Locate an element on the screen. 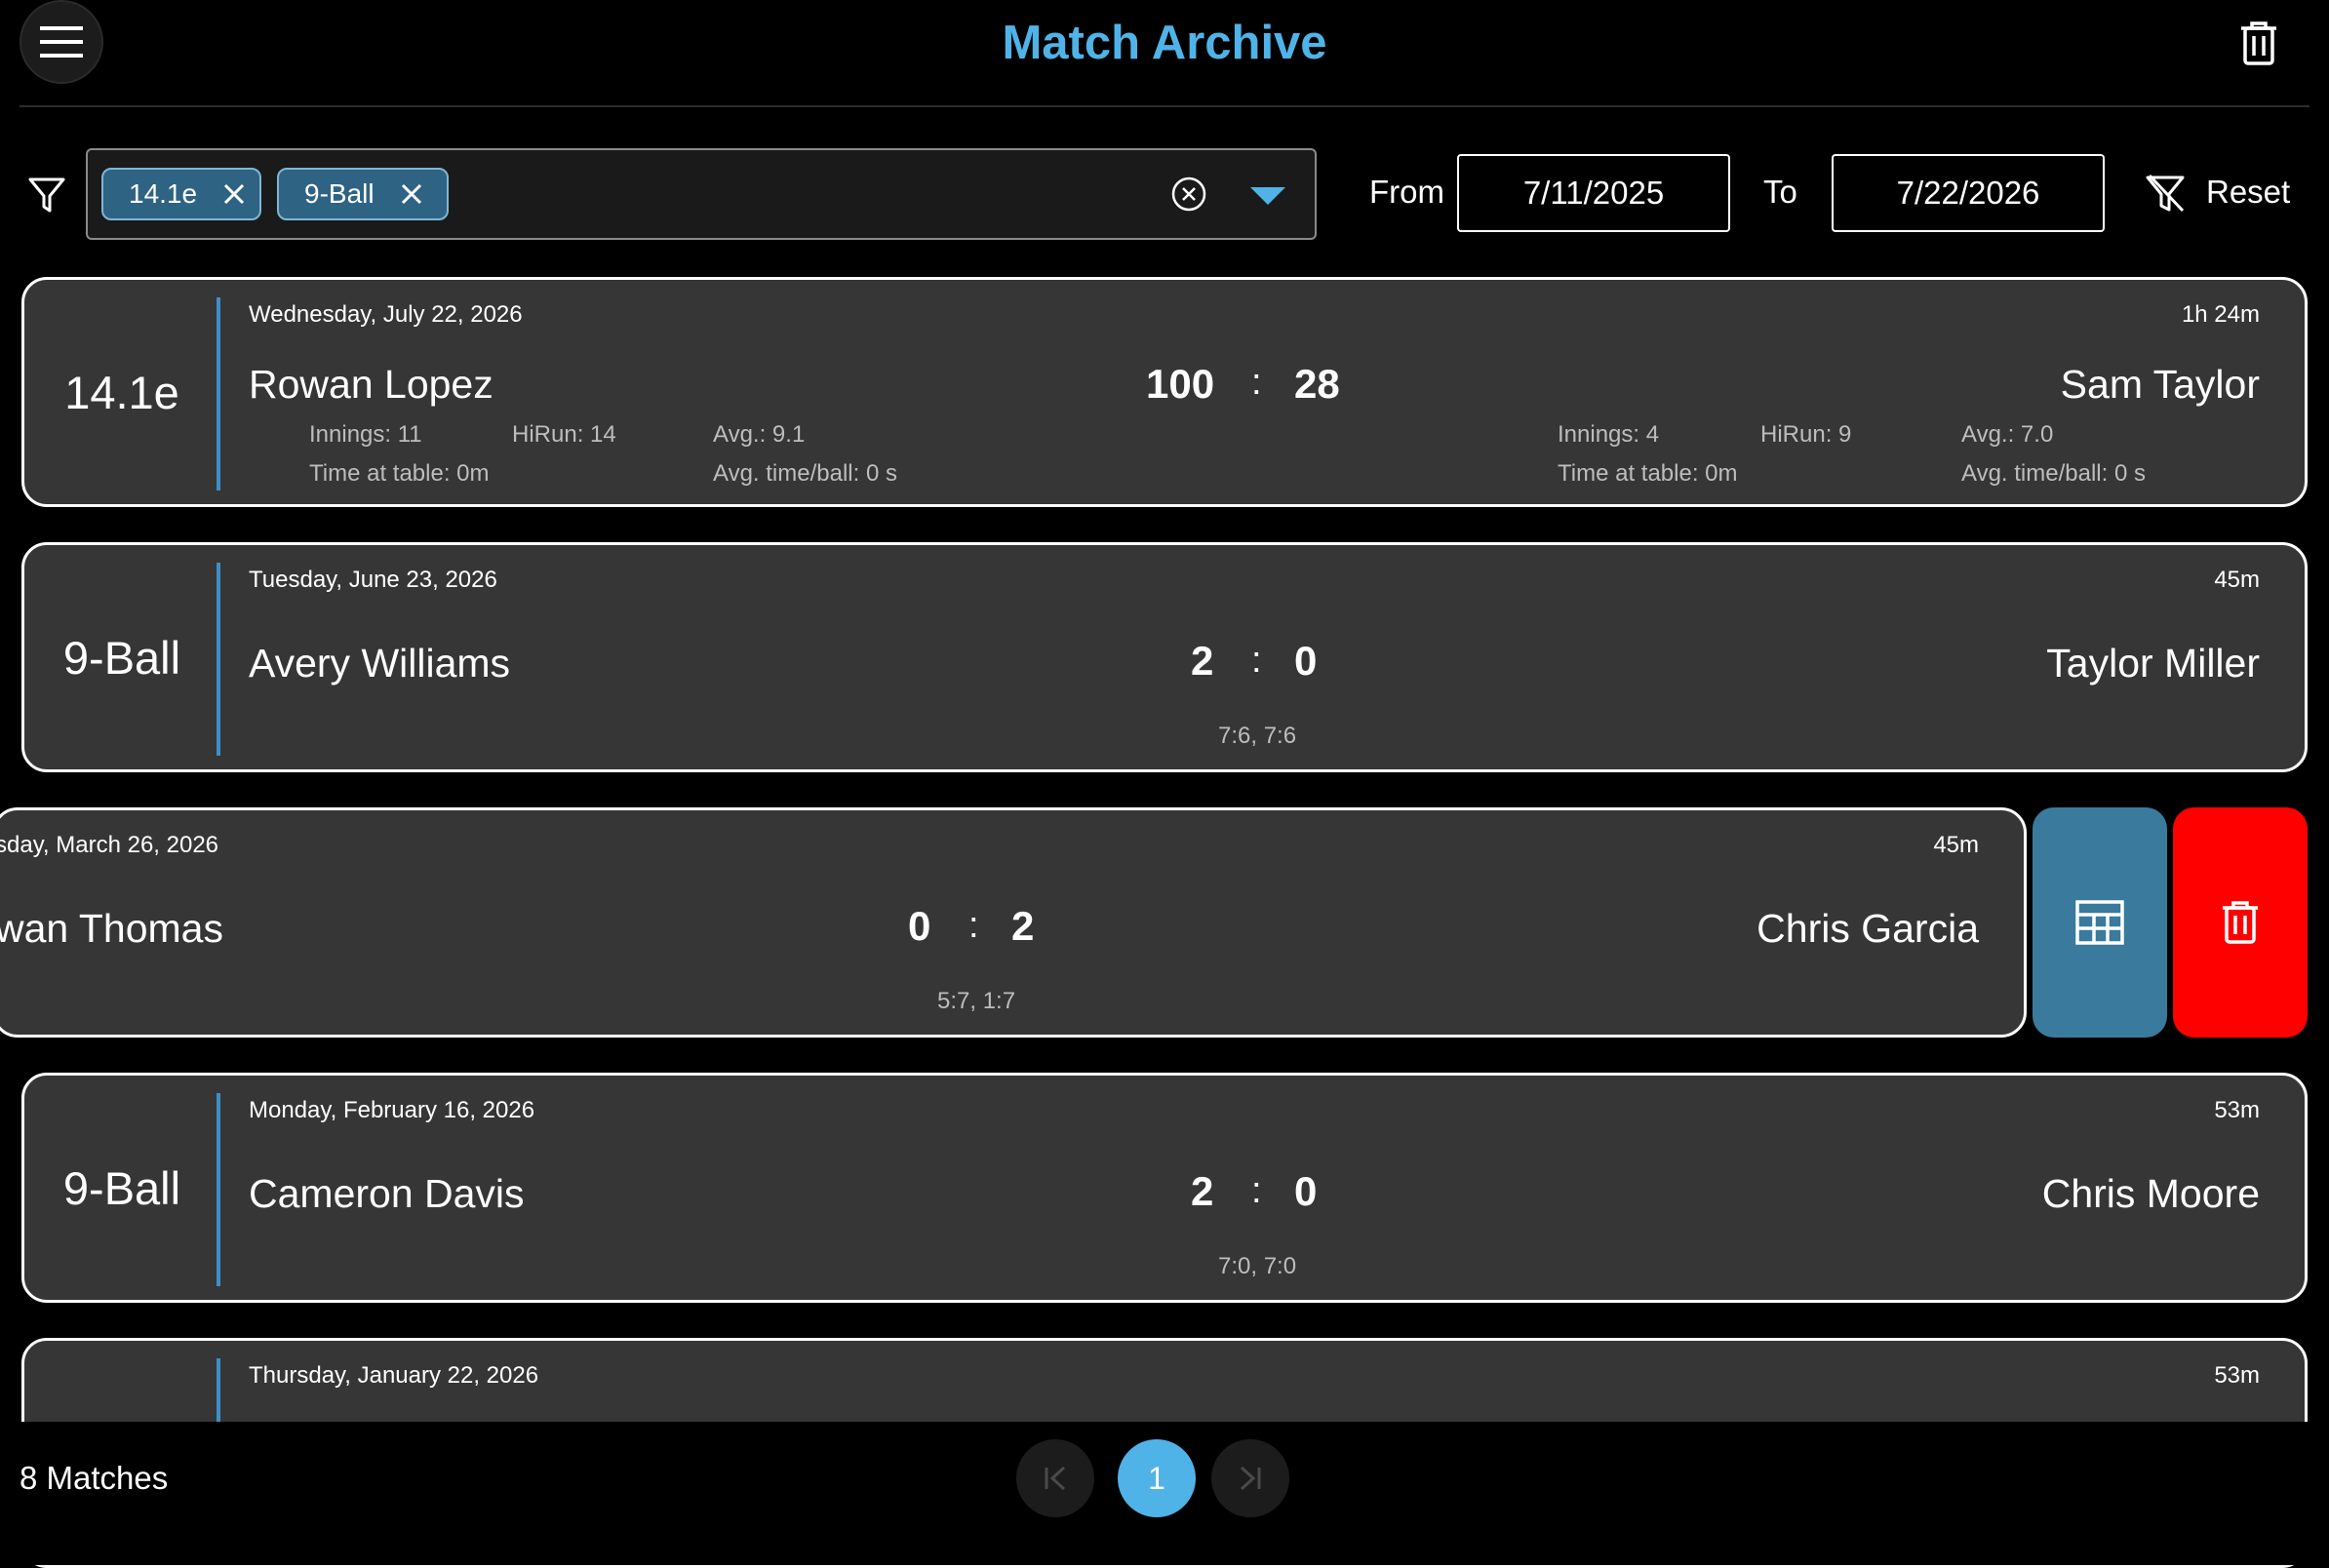  table-icon is located at coordinates (2100, 922).